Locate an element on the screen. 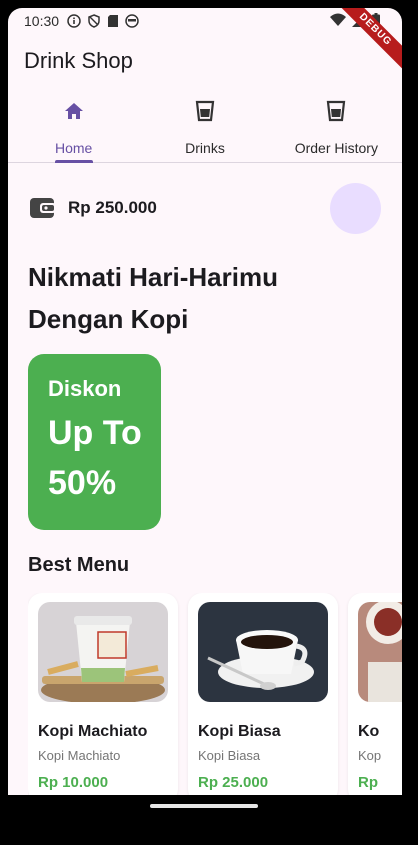 The height and width of the screenshot is (845, 418). tab-drinks: Drinks is located at coordinates (204, 128).